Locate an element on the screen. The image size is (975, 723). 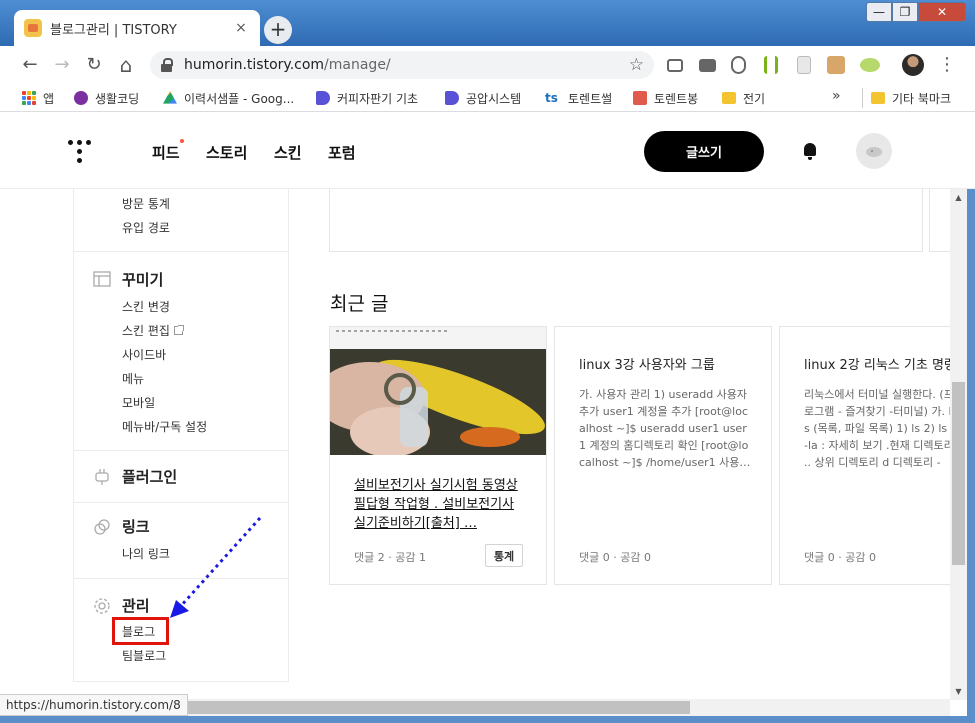
mouse-extension-icon is located at coordinates (738, 65).